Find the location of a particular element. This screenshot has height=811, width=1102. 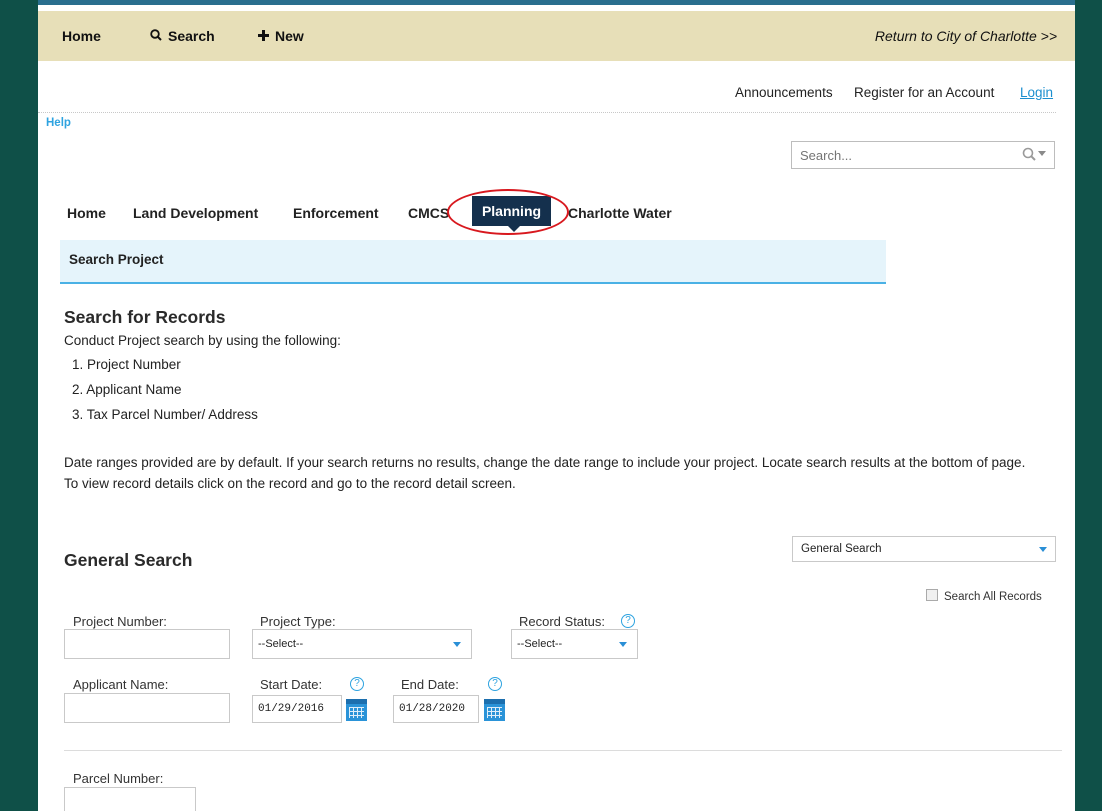

end-date-calendar-icon is located at coordinates (494, 710).